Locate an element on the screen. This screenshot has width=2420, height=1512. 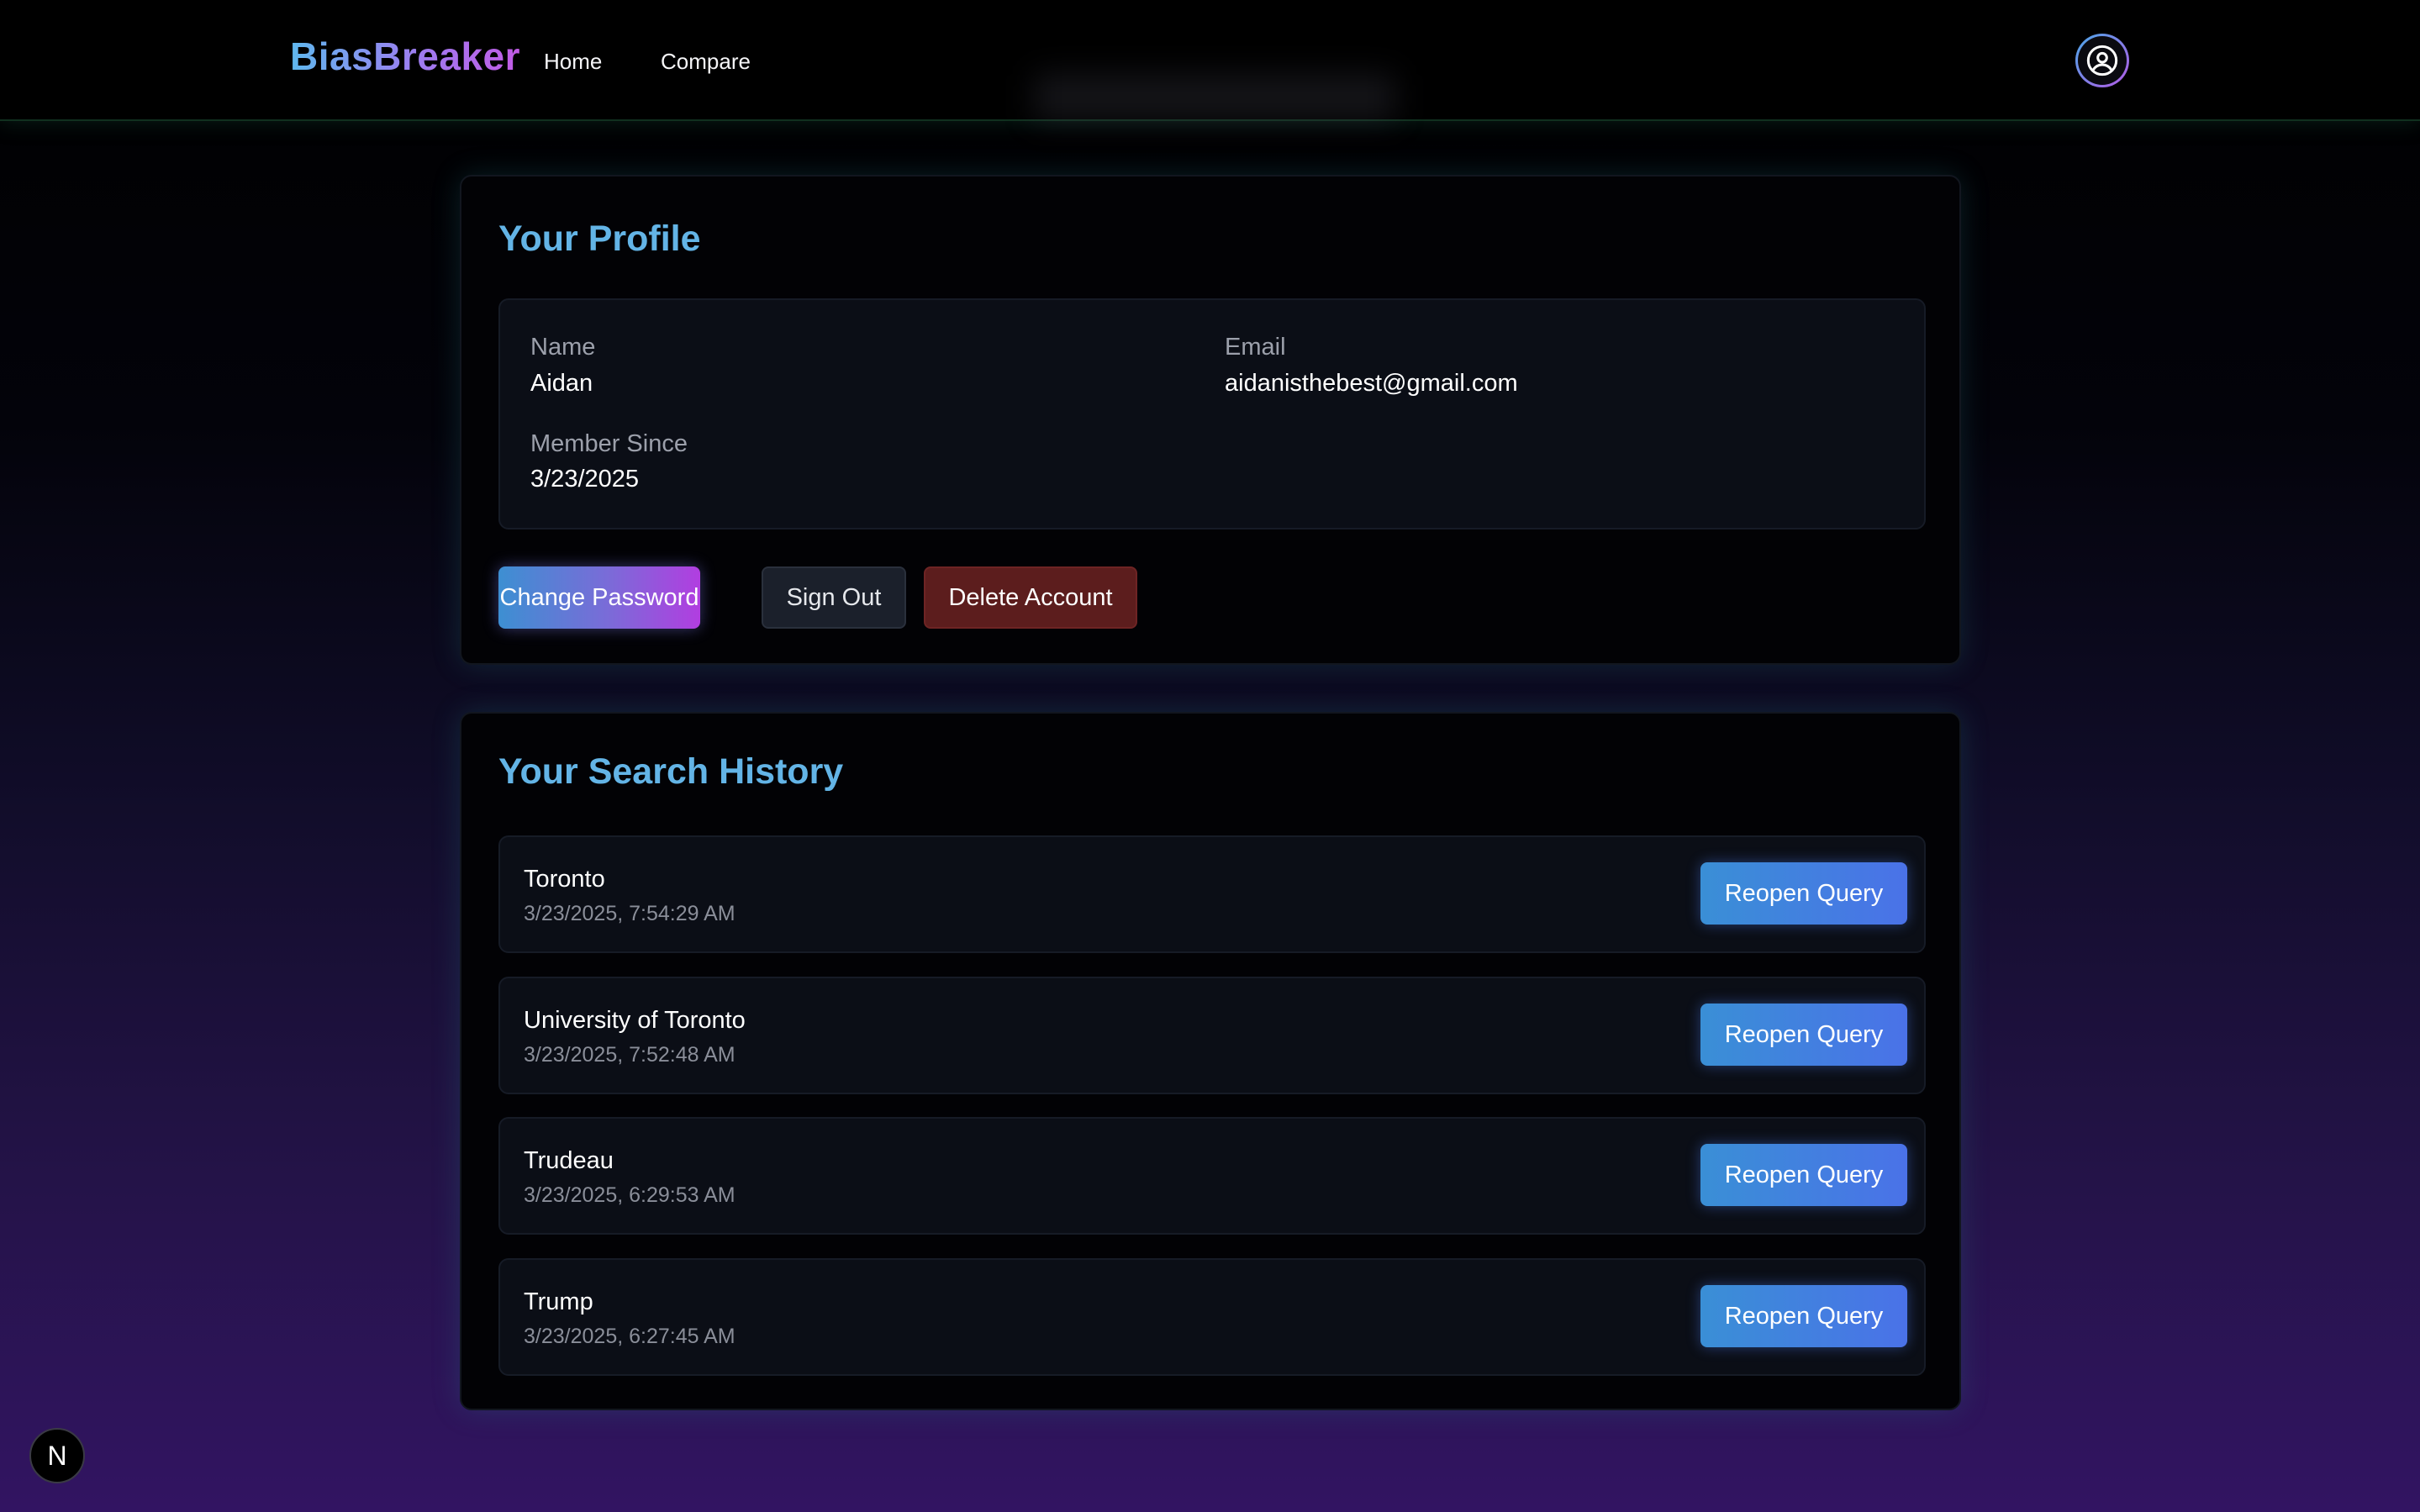
change-password-button: Change Password is located at coordinates (599, 597).